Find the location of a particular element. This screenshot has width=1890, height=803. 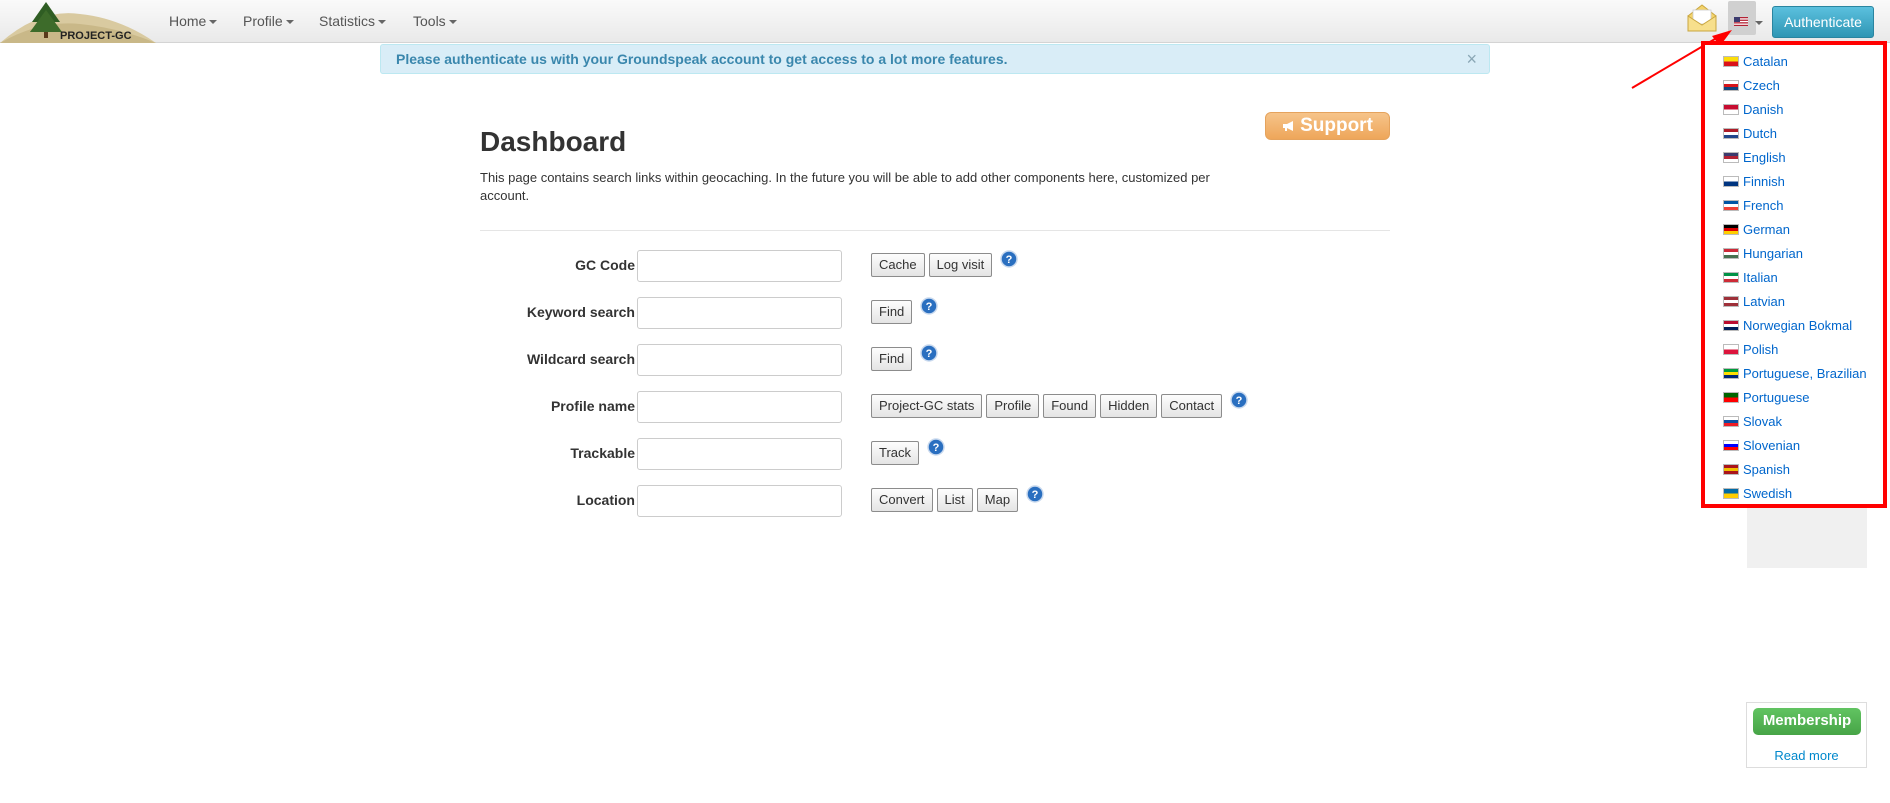

language-item-label: Swedish is located at coordinates (1768, 493).